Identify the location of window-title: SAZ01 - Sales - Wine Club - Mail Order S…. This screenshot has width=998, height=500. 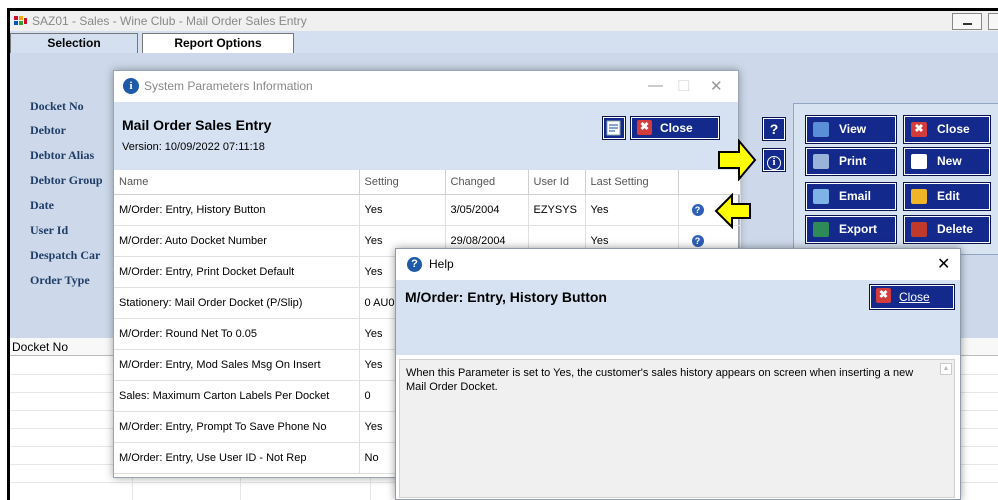
(169, 21).